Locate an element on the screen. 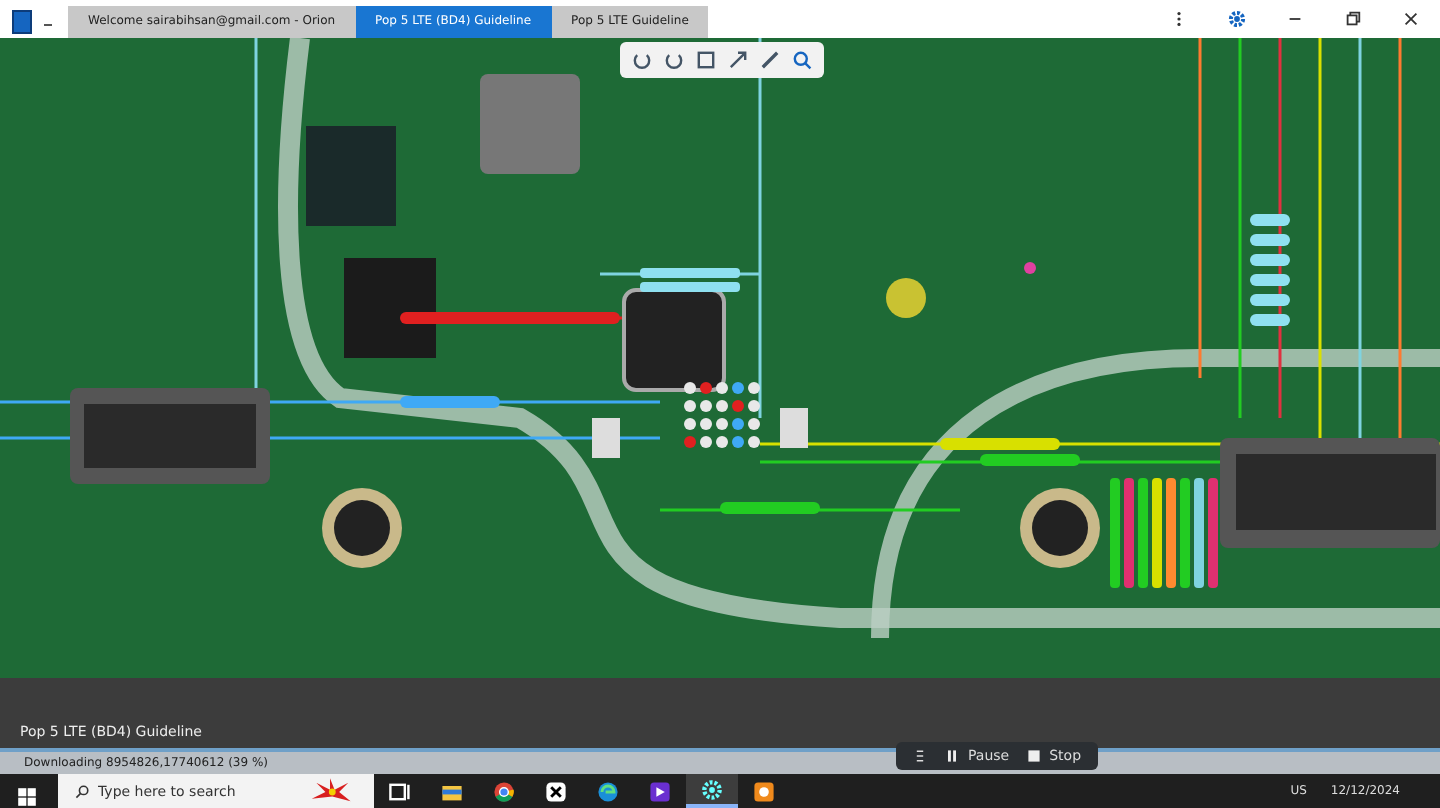  browser-circle-icon is located at coordinates (504, 791).